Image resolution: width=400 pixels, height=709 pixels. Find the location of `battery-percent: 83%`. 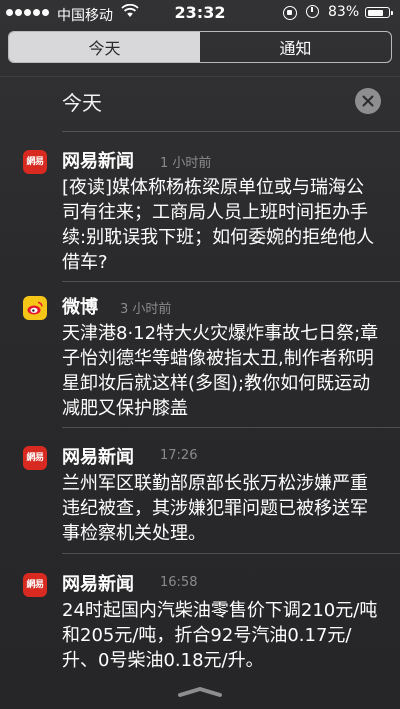

battery-percent: 83% is located at coordinates (344, 12).